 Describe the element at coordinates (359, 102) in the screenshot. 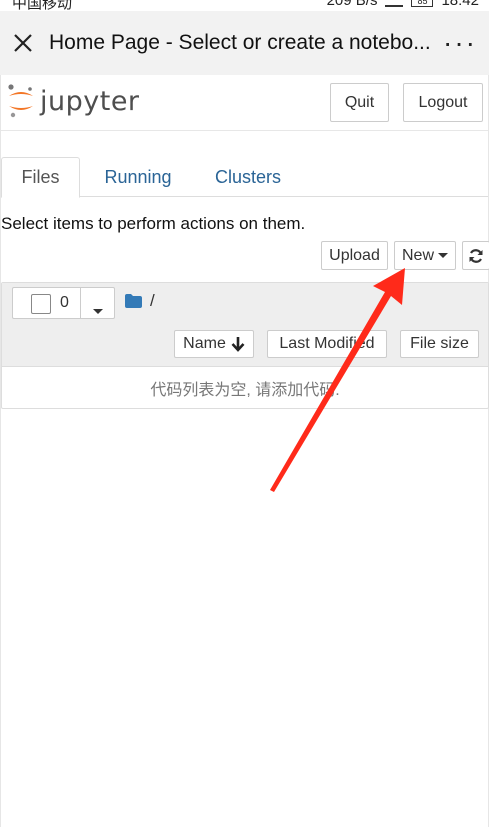

I see `quit-button: Quit` at that location.